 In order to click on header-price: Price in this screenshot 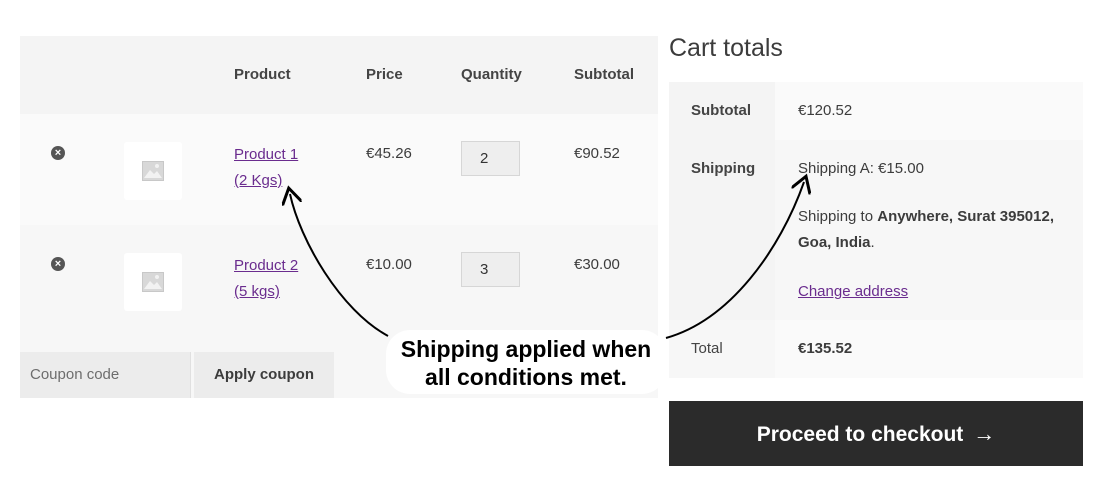, I will do `click(384, 74)`.